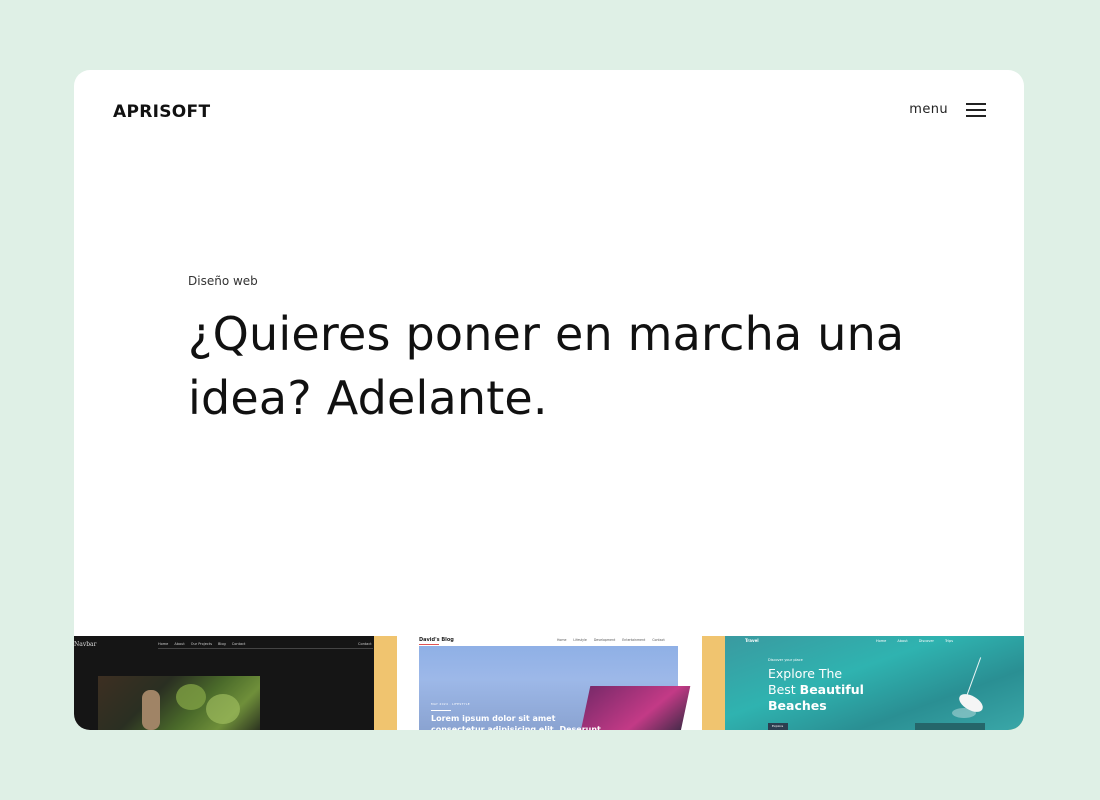  What do you see at coordinates (429, 644) in the screenshot?
I see `brand-underline` at bounding box center [429, 644].